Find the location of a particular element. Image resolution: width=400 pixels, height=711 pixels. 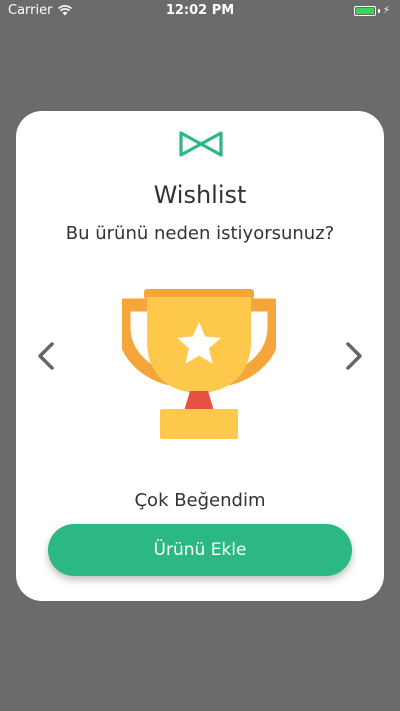

selected-reason-label: Çok Beğendim is located at coordinates (200, 500).